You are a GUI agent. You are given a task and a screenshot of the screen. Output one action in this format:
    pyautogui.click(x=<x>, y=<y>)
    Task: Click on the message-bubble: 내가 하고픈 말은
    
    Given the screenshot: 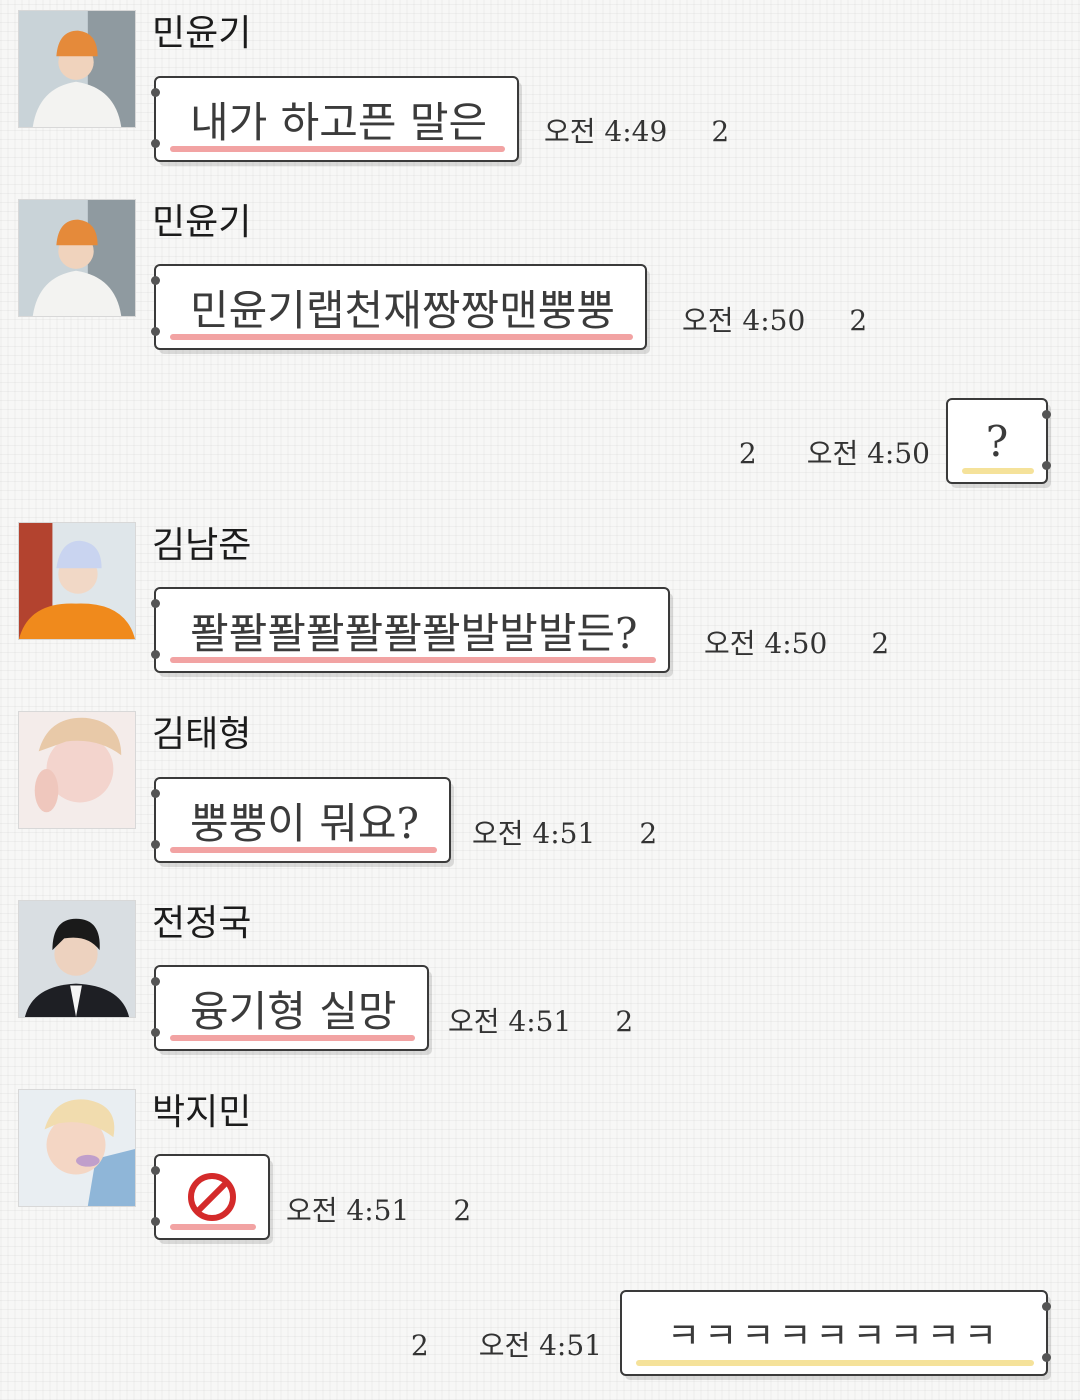 What is the action you would take?
    pyautogui.click(x=335, y=119)
    